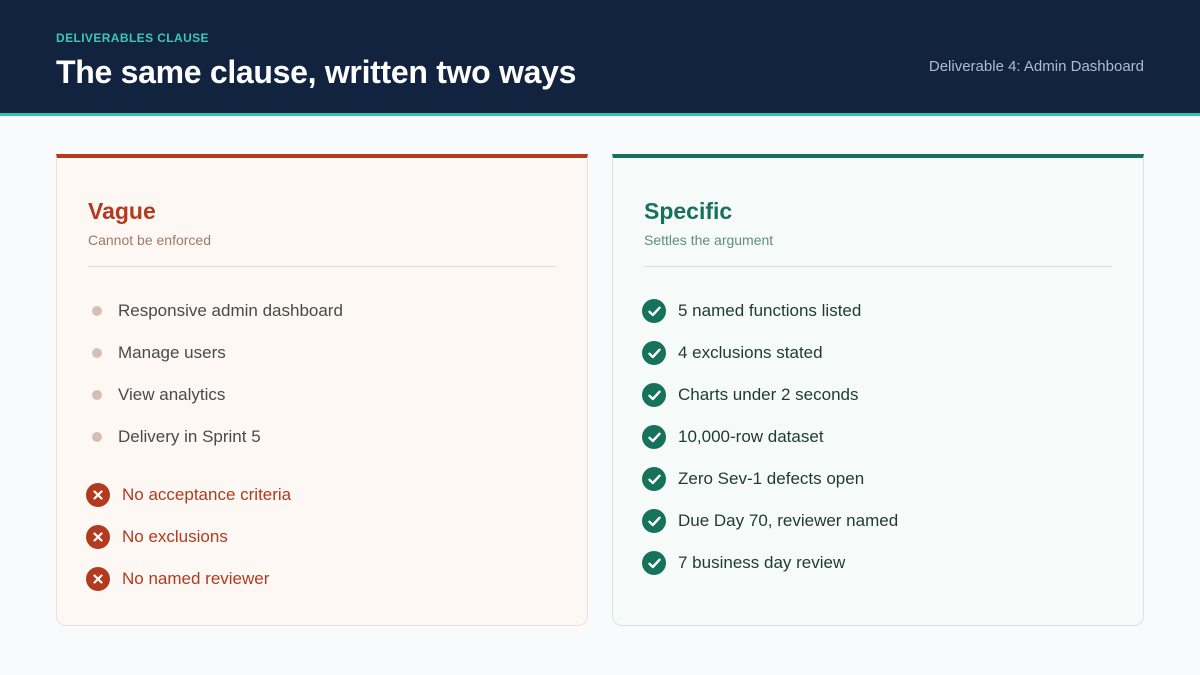  What do you see at coordinates (770, 310) in the screenshot?
I see `list-item-label: 5 named functions listed` at bounding box center [770, 310].